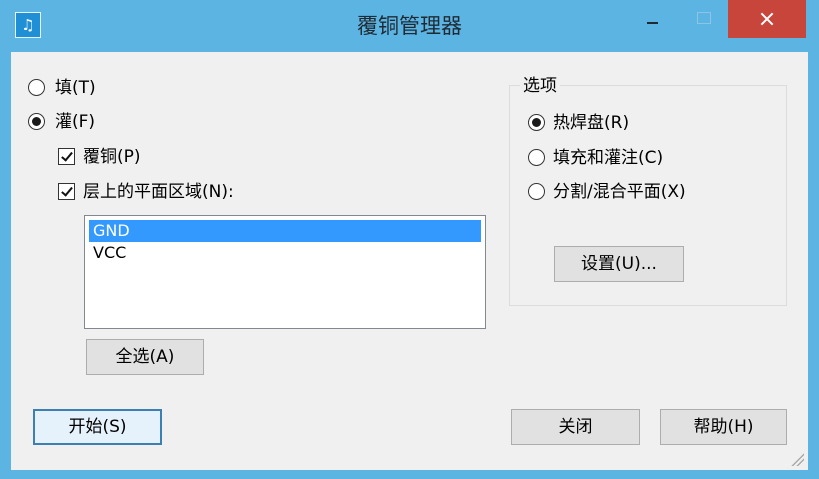 The width and height of the screenshot is (819, 479). What do you see at coordinates (36, 121) in the screenshot?
I see `flood-radio` at bounding box center [36, 121].